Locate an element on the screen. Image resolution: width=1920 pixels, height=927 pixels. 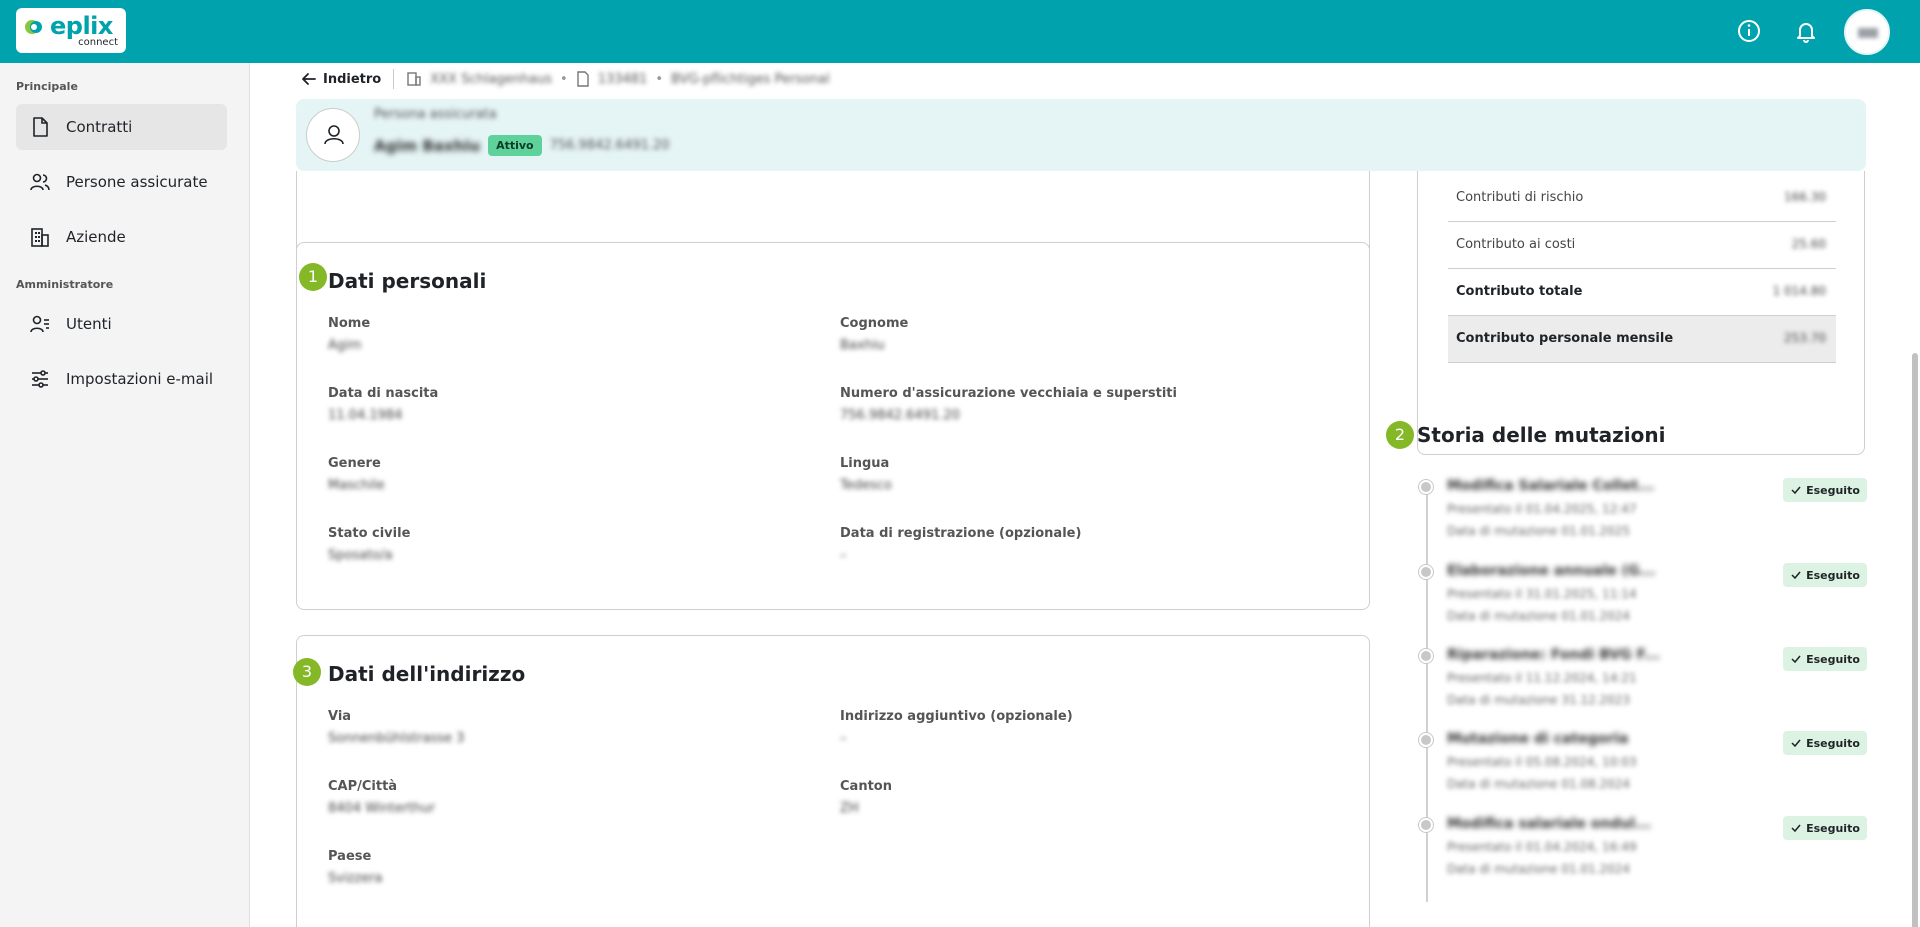
person-name: Agim Baxhiu is located at coordinates (427, 145).